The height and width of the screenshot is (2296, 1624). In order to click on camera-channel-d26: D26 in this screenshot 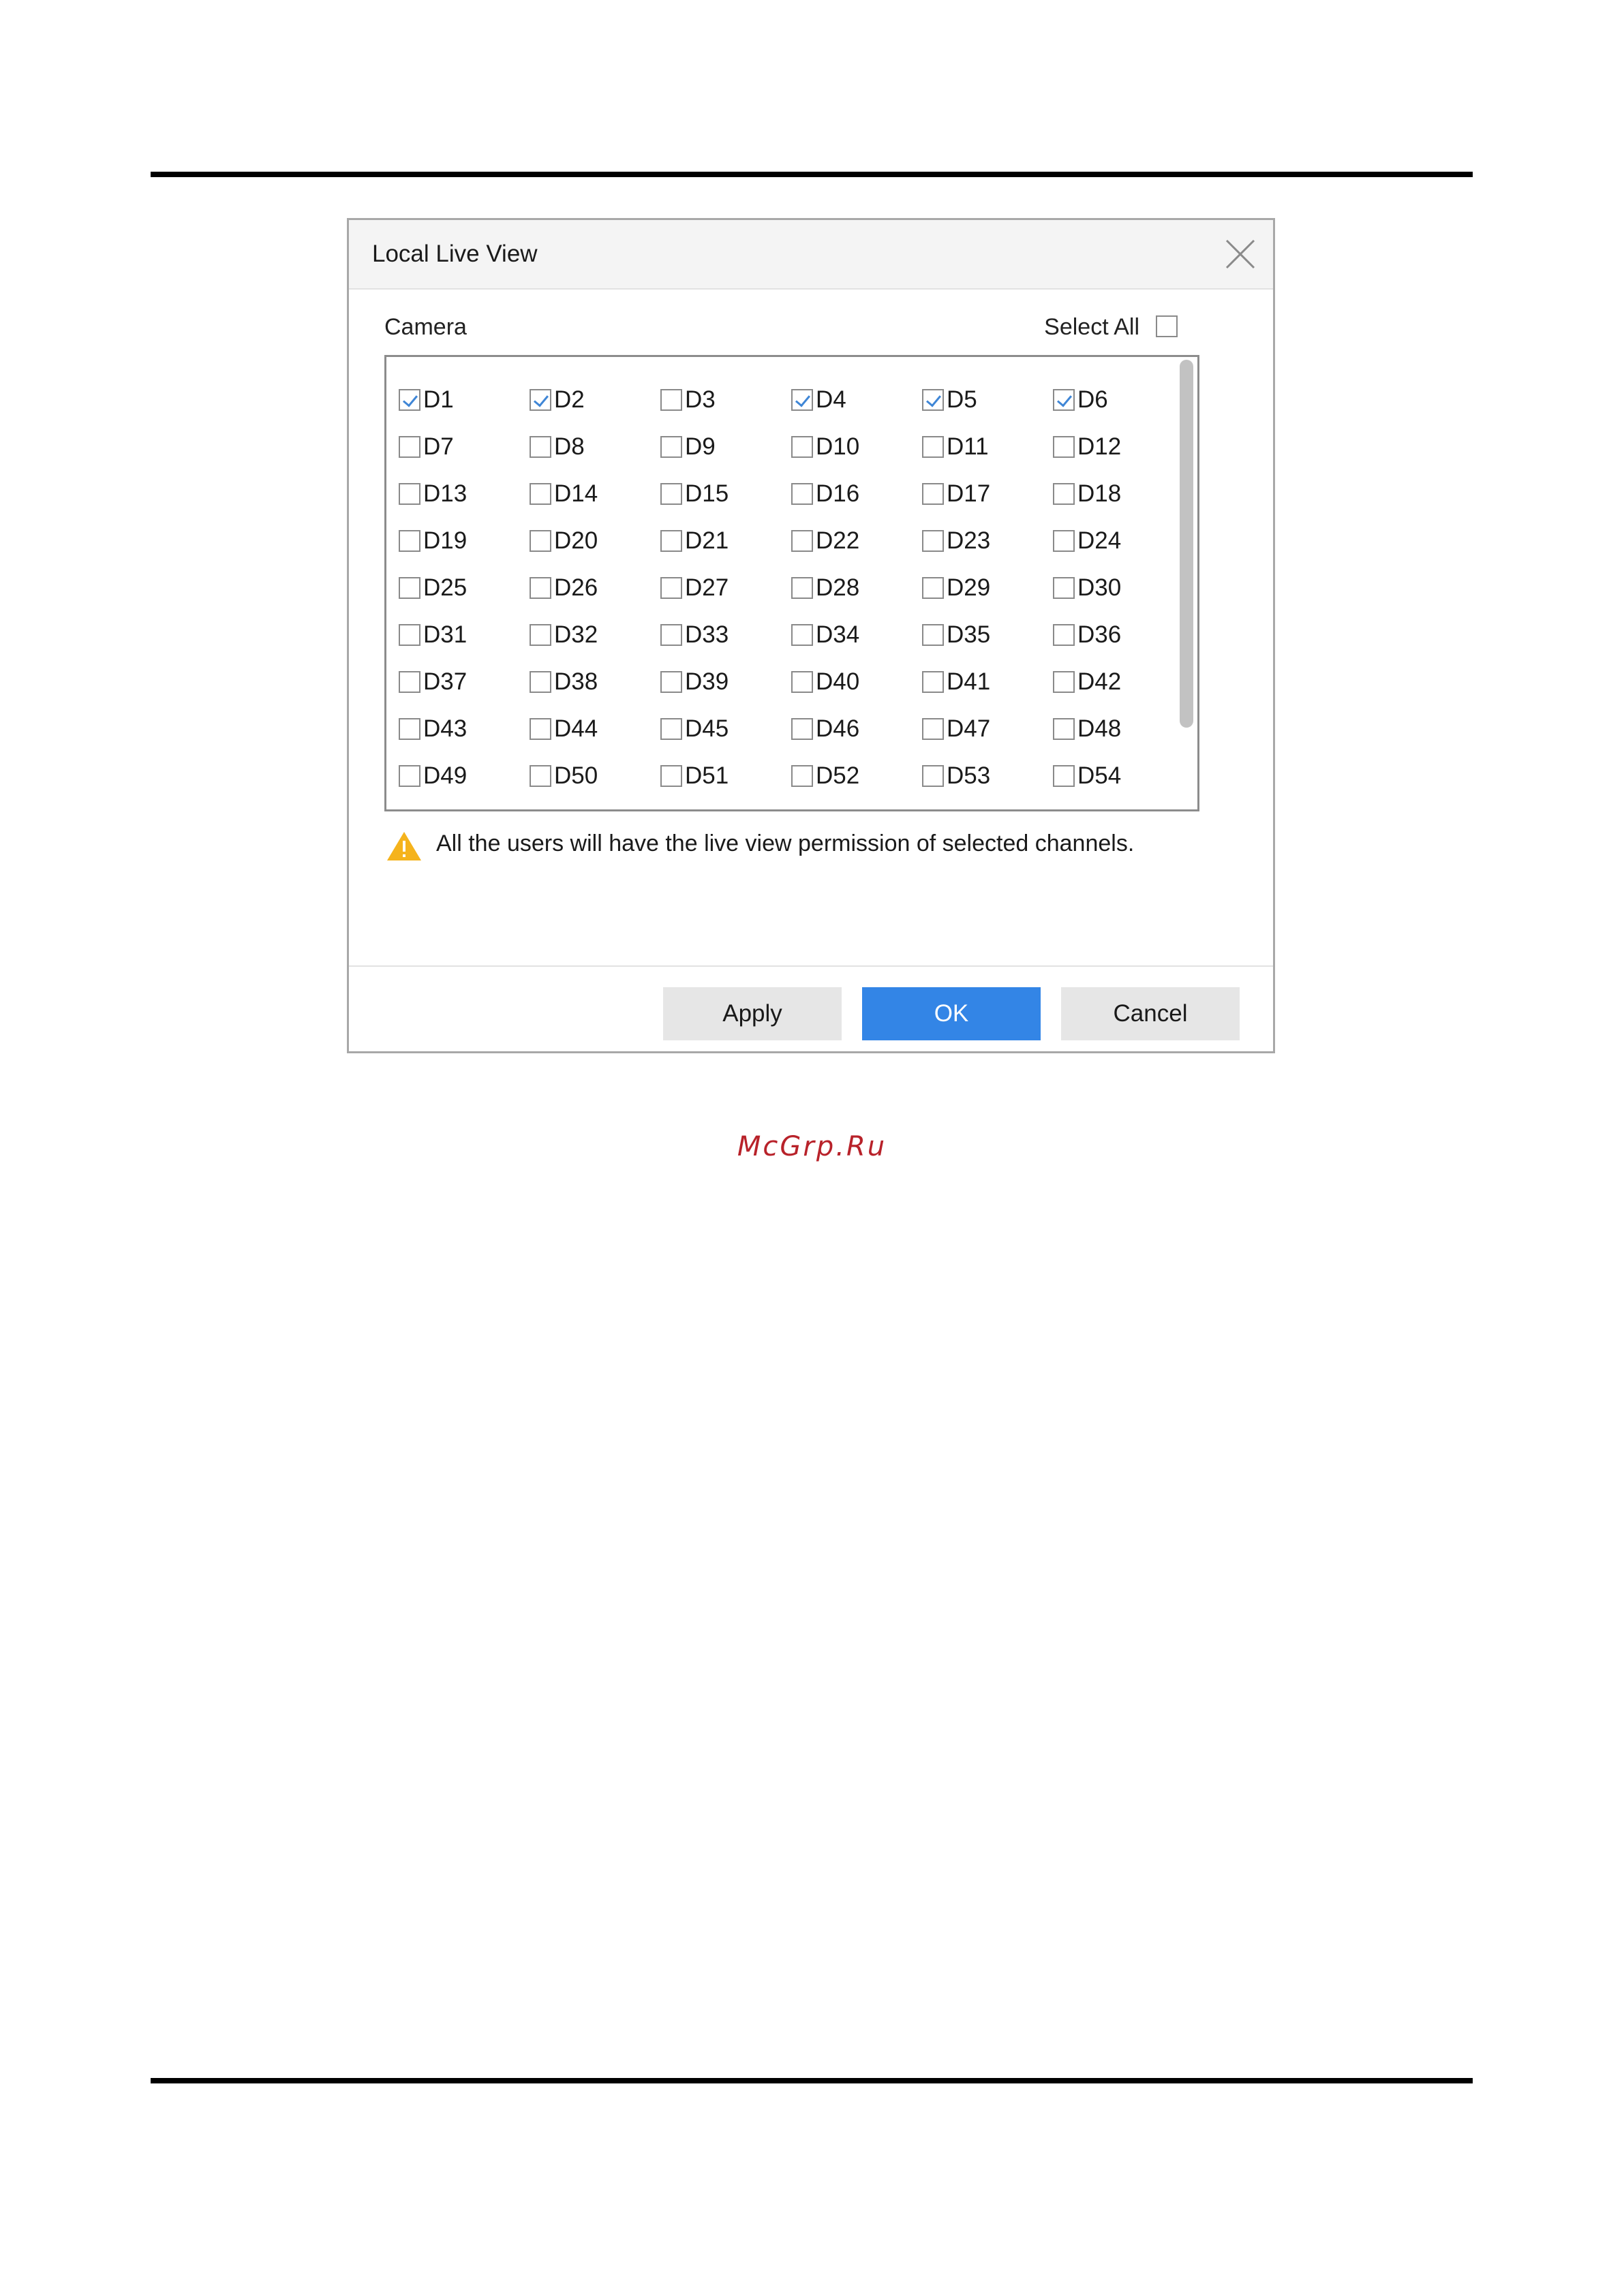, I will do `click(595, 588)`.